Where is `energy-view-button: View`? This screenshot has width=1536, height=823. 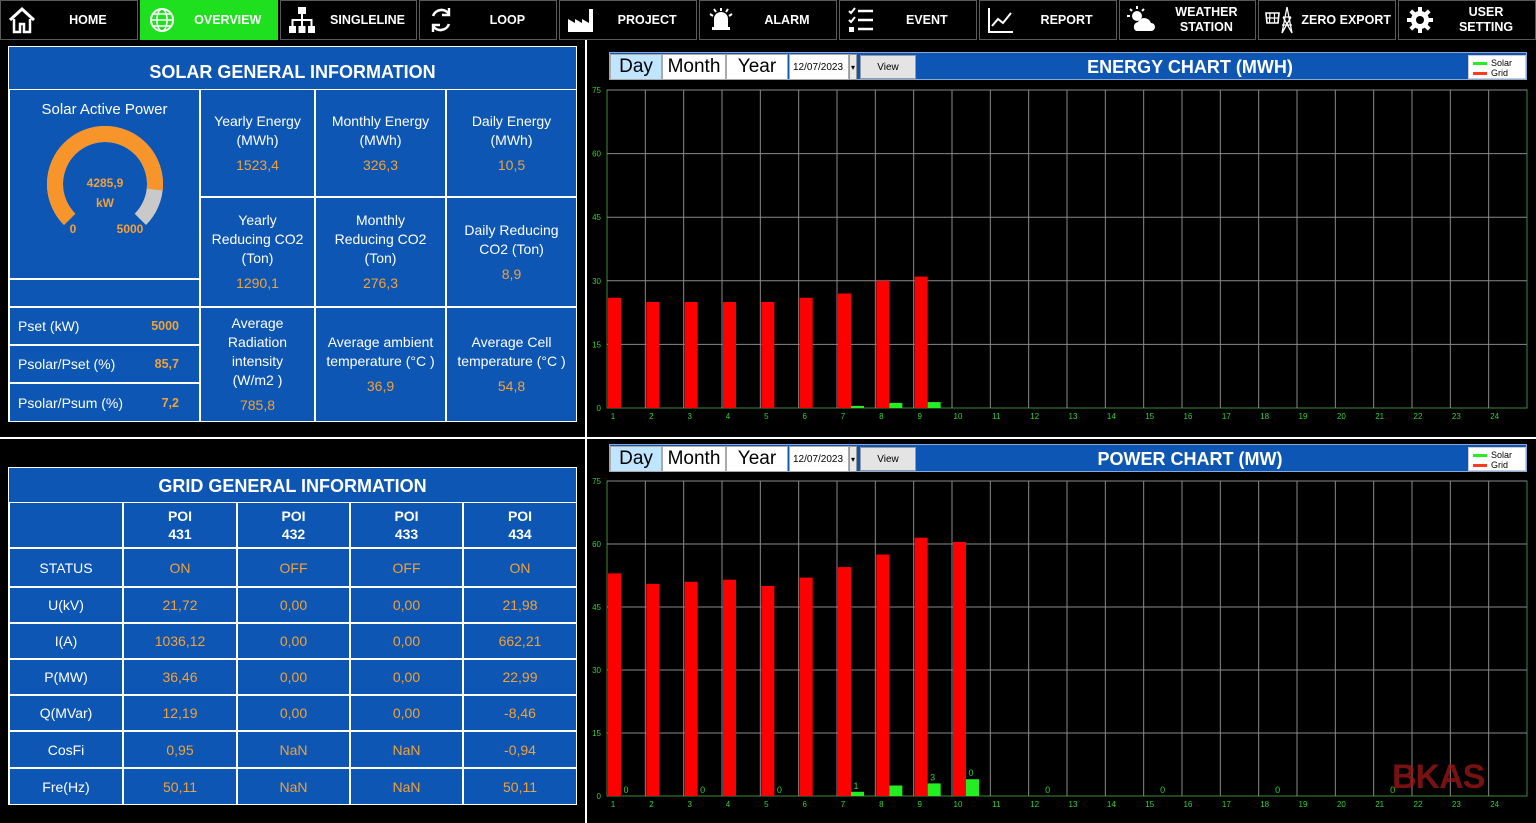 energy-view-button: View is located at coordinates (888, 67).